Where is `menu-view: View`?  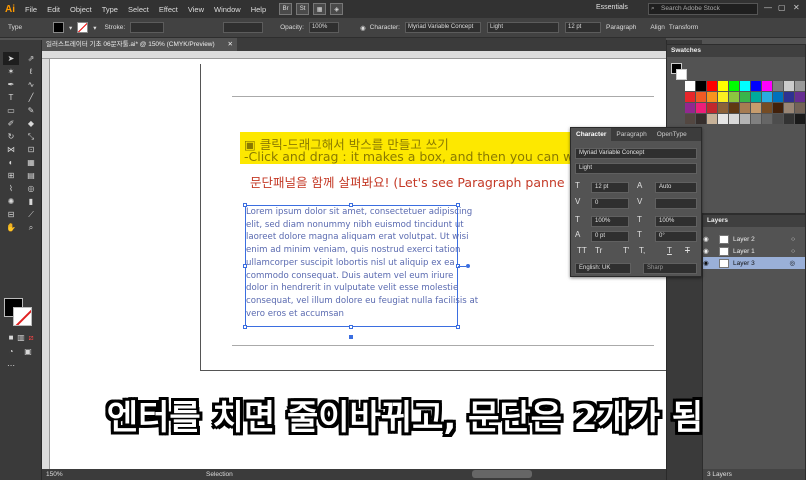
menu-view: View is located at coordinates (196, 9).